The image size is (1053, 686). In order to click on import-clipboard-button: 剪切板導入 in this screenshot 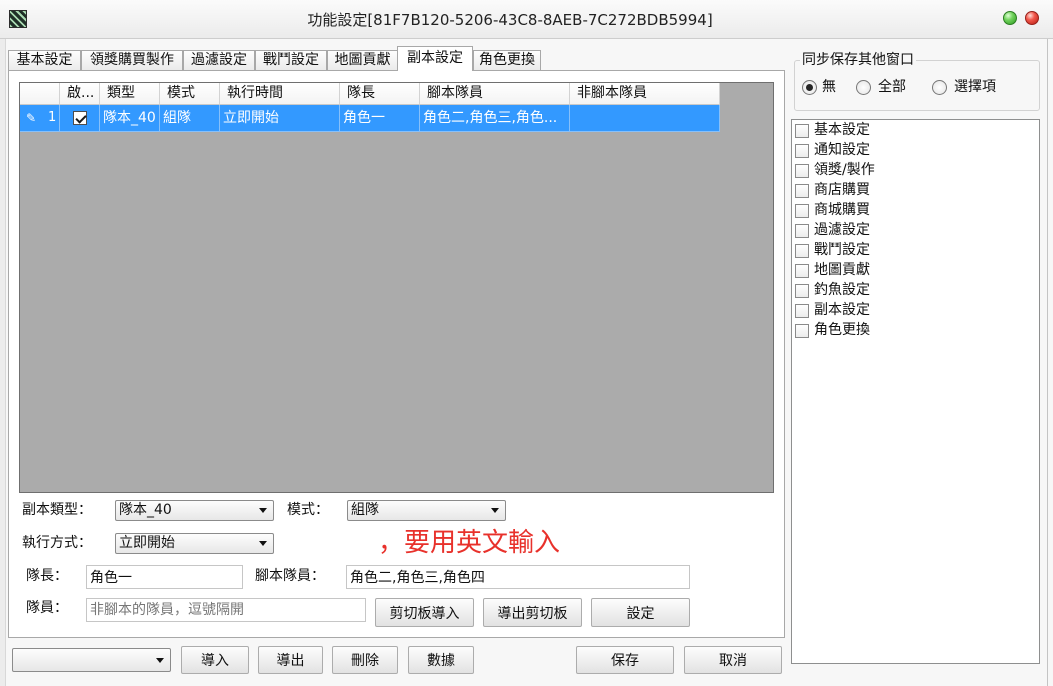, I will do `click(424, 612)`.